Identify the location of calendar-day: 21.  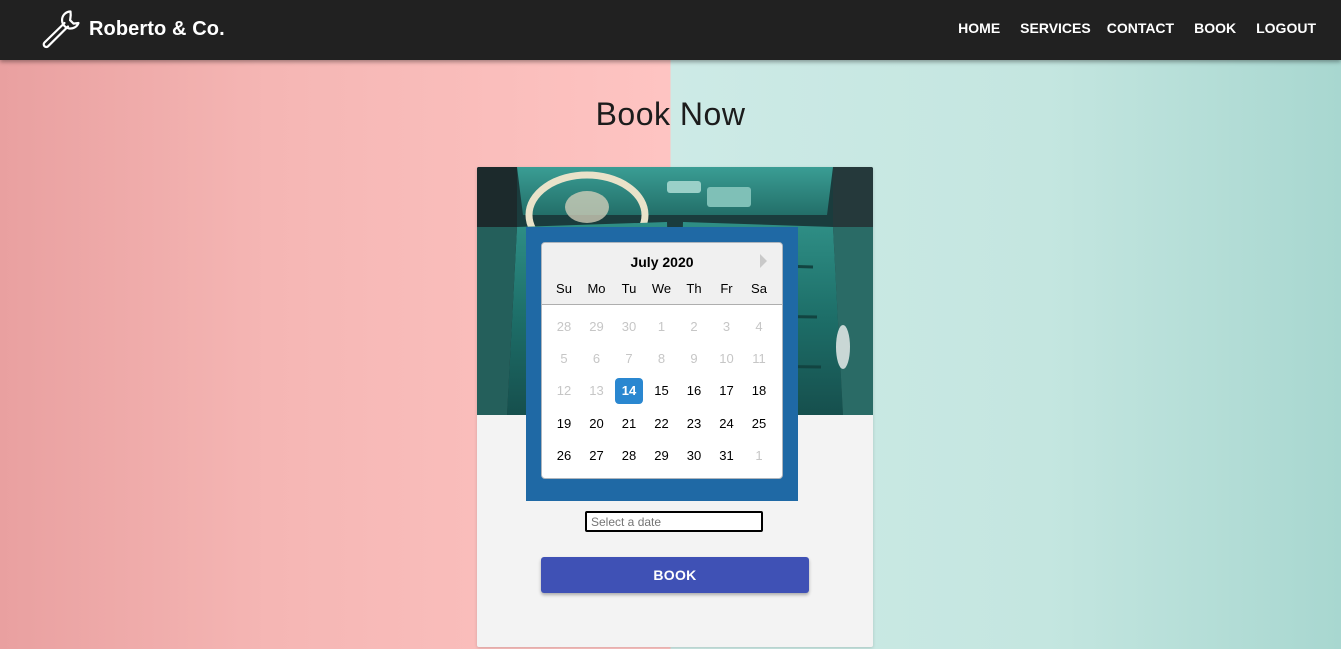
(629, 424).